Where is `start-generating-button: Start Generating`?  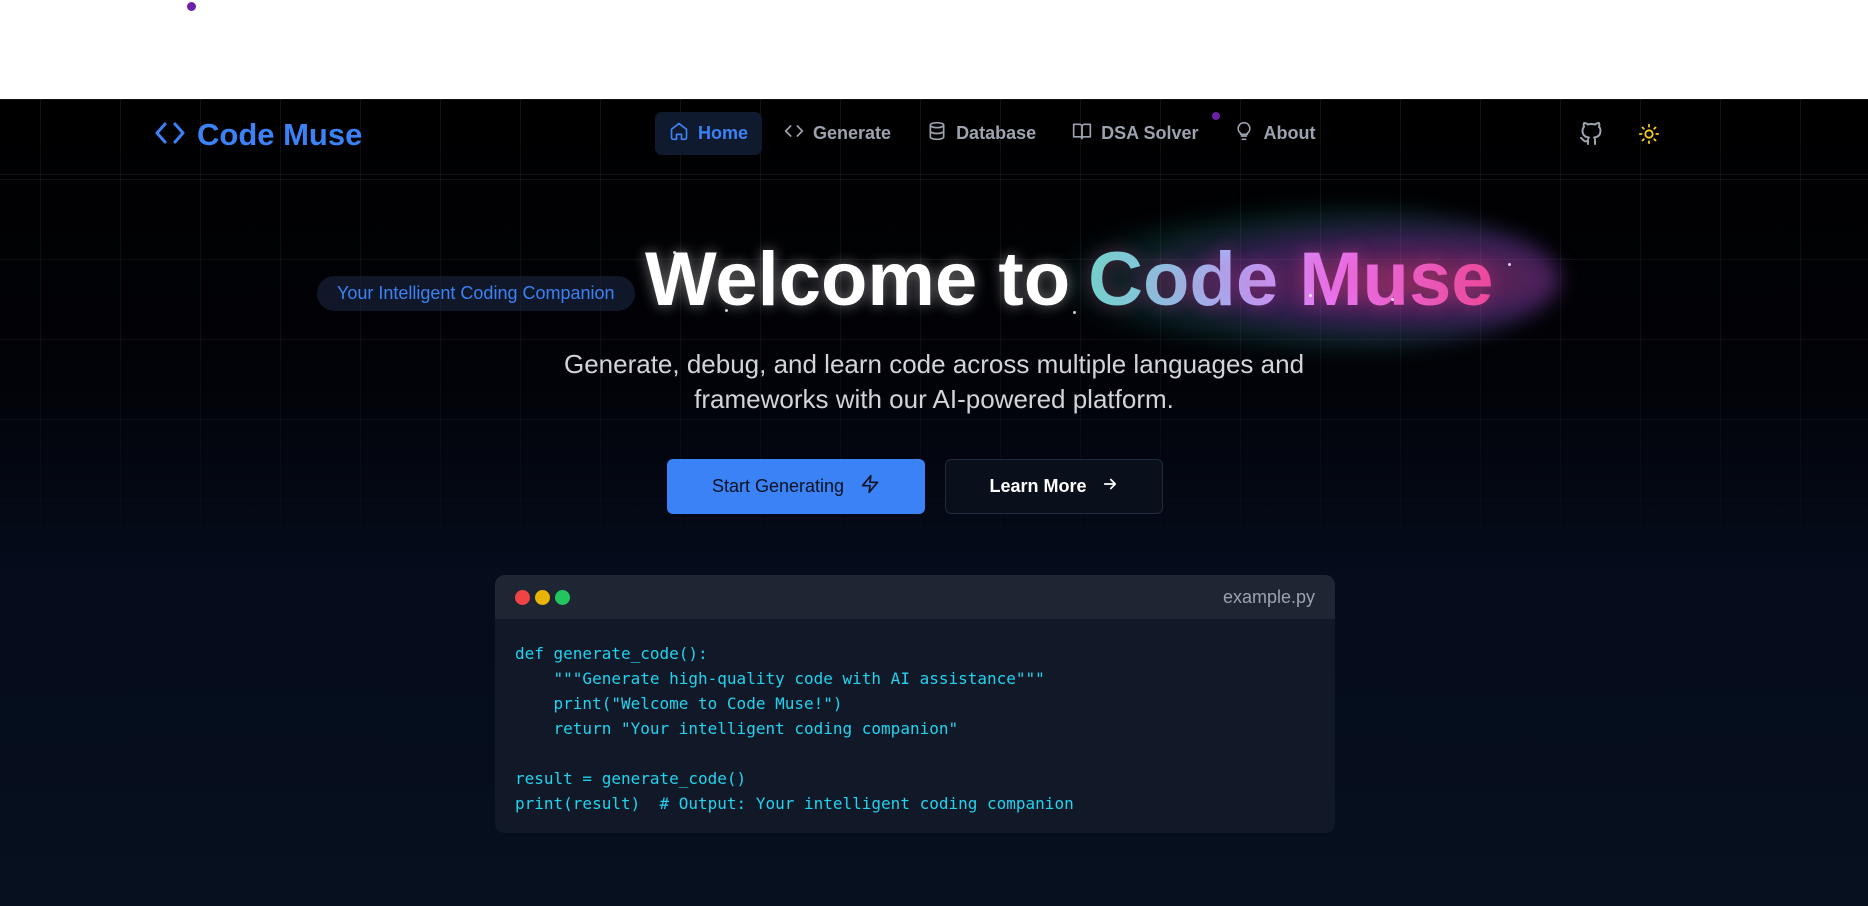 start-generating-button: Start Generating is located at coordinates (796, 486).